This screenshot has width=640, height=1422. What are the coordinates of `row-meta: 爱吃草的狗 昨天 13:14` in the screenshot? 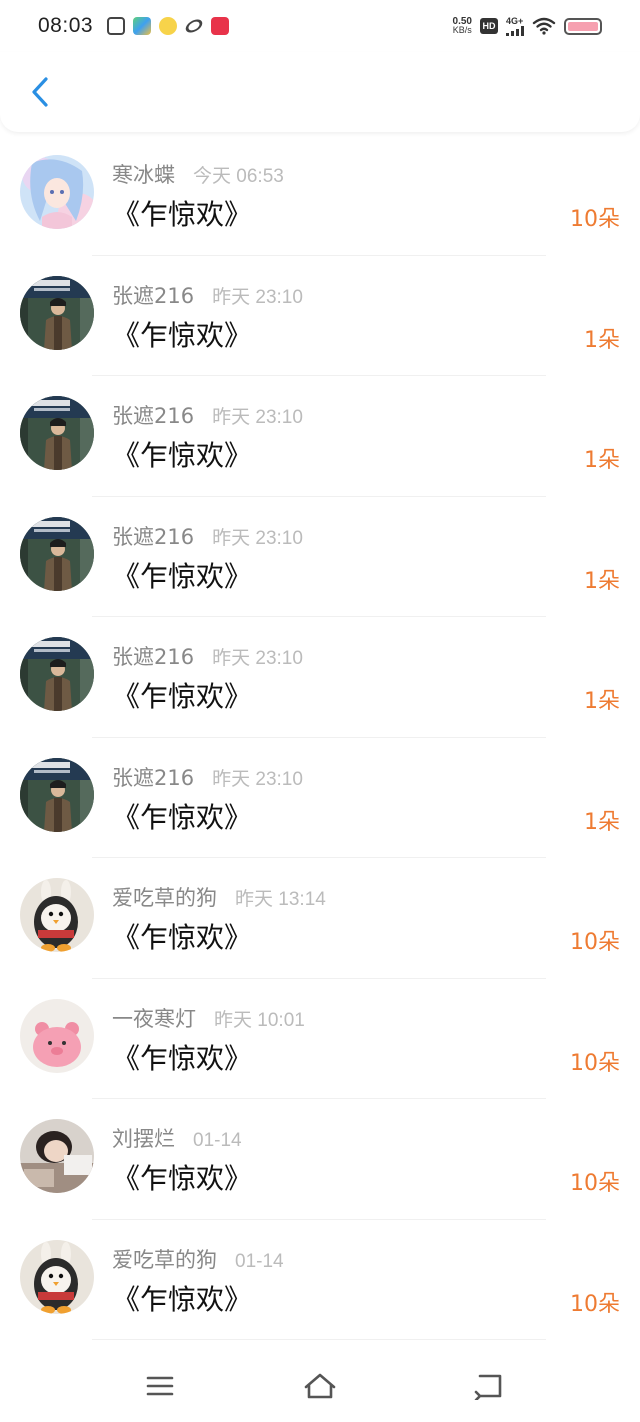 It's located at (219, 897).